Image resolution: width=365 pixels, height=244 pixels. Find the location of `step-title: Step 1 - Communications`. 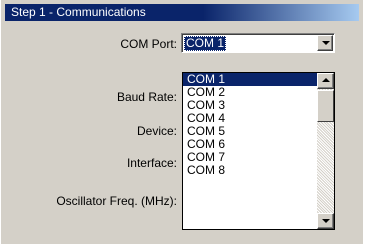

step-title: Step 1 - Communications is located at coordinates (78, 12).